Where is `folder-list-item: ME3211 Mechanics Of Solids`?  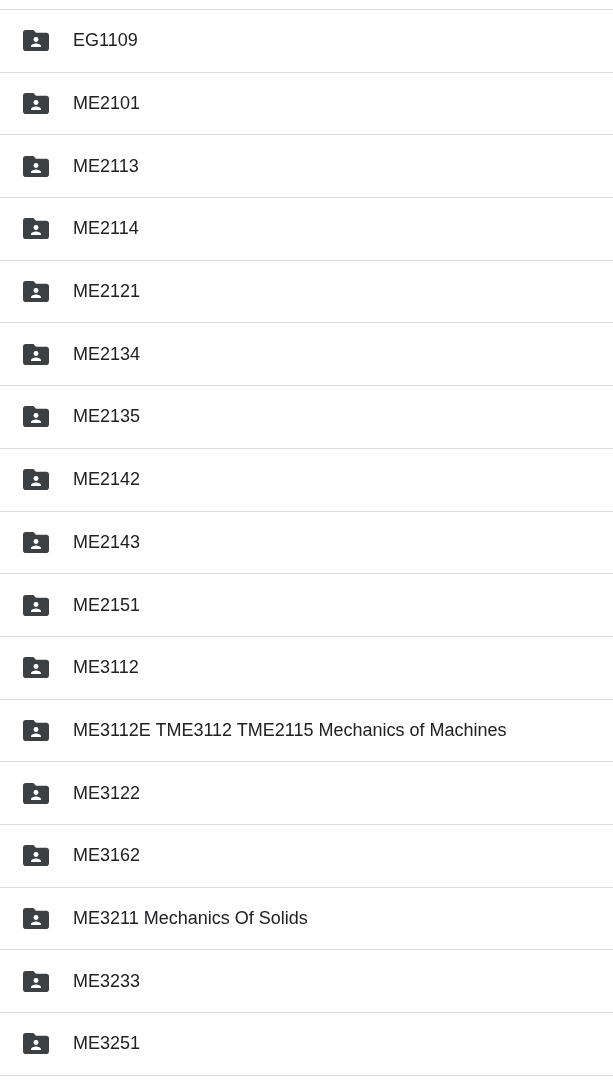
folder-list-item: ME3211 Mechanics Of Solids is located at coordinates (306, 919).